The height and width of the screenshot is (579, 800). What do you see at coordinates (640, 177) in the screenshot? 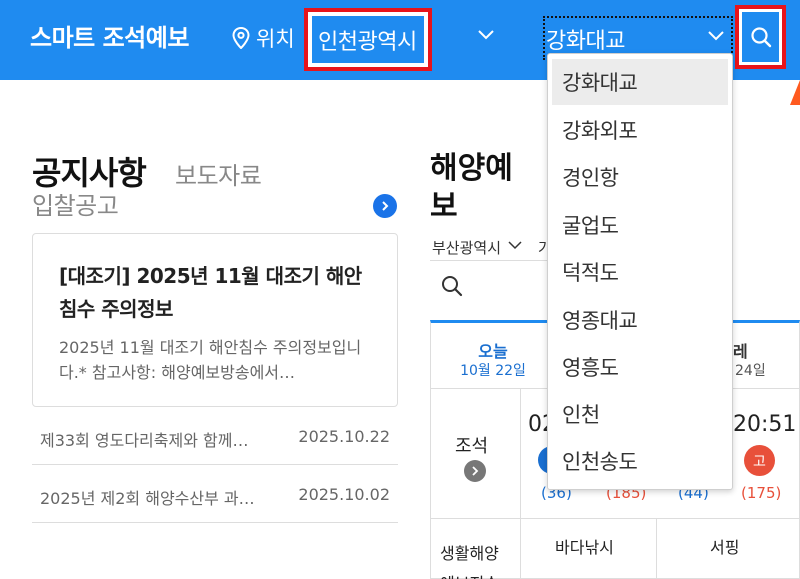
I see `dropdown-option: 경인항` at bounding box center [640, 177].